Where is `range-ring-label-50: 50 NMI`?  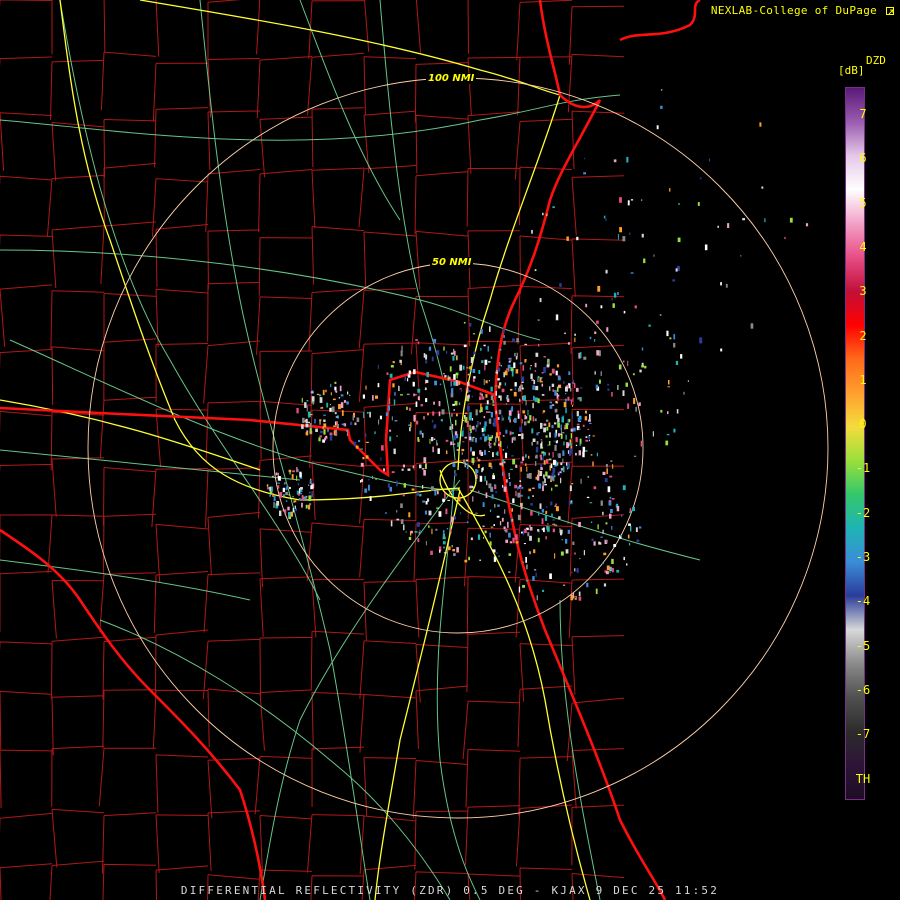
range-ring-label-50: 50 NMI is located at coordinates (452, 262).